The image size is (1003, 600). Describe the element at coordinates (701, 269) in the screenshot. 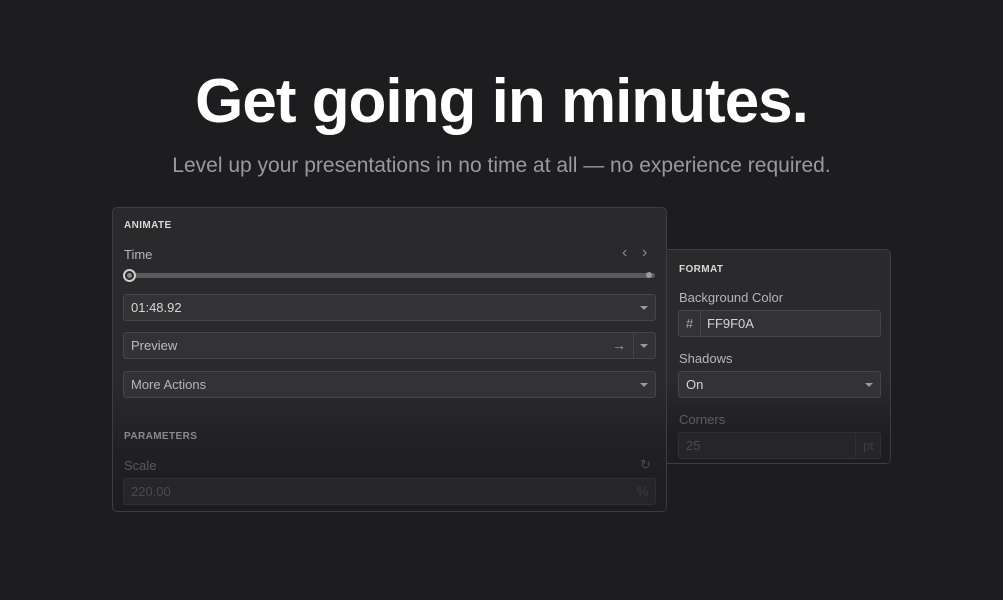

I see `format-heading: FORMAT` at that location.